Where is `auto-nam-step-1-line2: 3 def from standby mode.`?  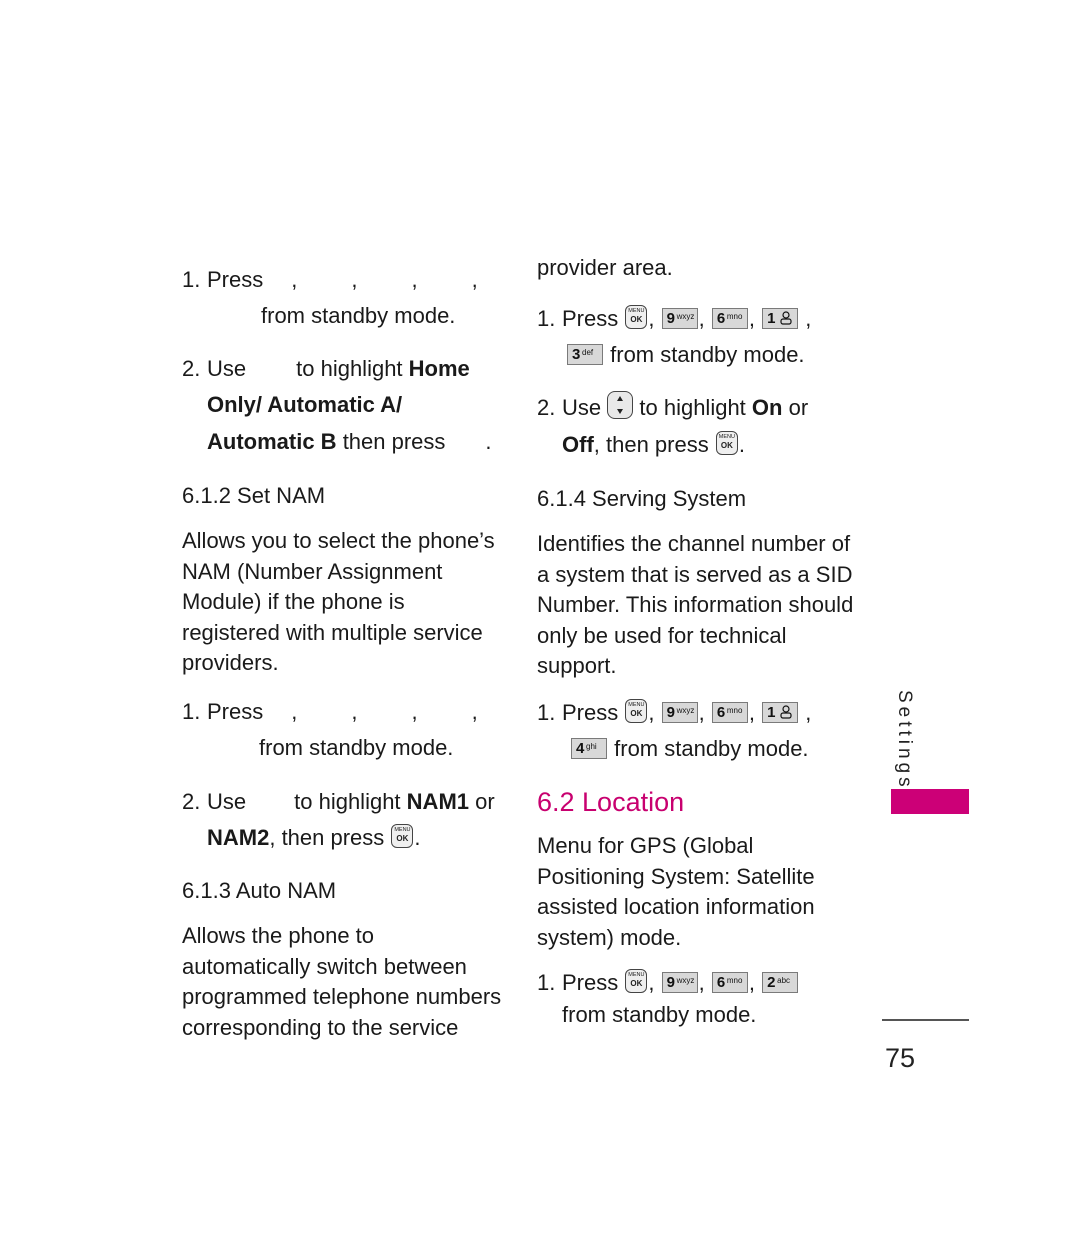
auto-nam-step-1-line2: 3 def from standby mode. is located at coordinates (685, 355).